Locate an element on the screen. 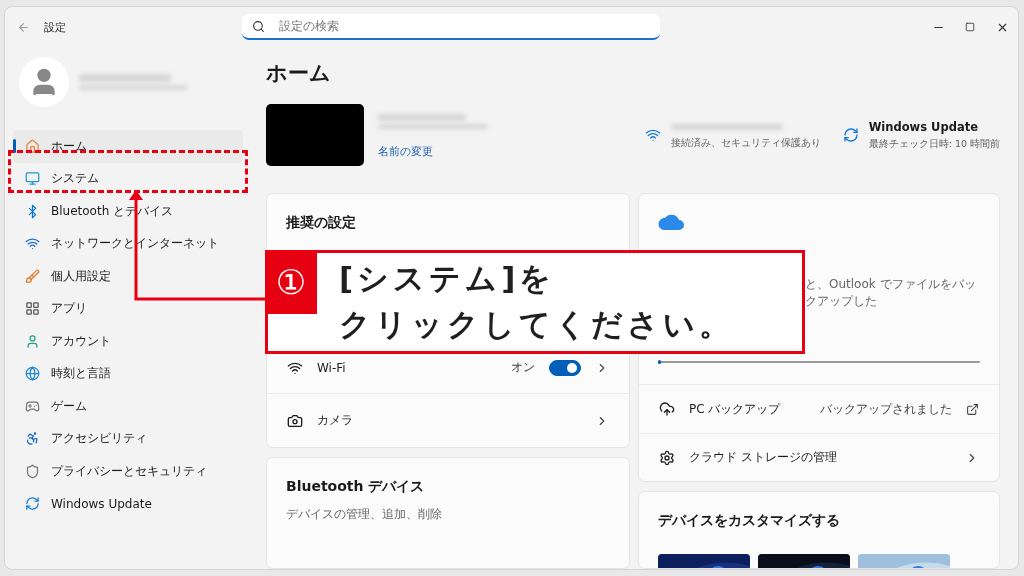 The height and width of the screenshot is (576, 1024). toggle-state: オン is located at coordinates (523, 367).